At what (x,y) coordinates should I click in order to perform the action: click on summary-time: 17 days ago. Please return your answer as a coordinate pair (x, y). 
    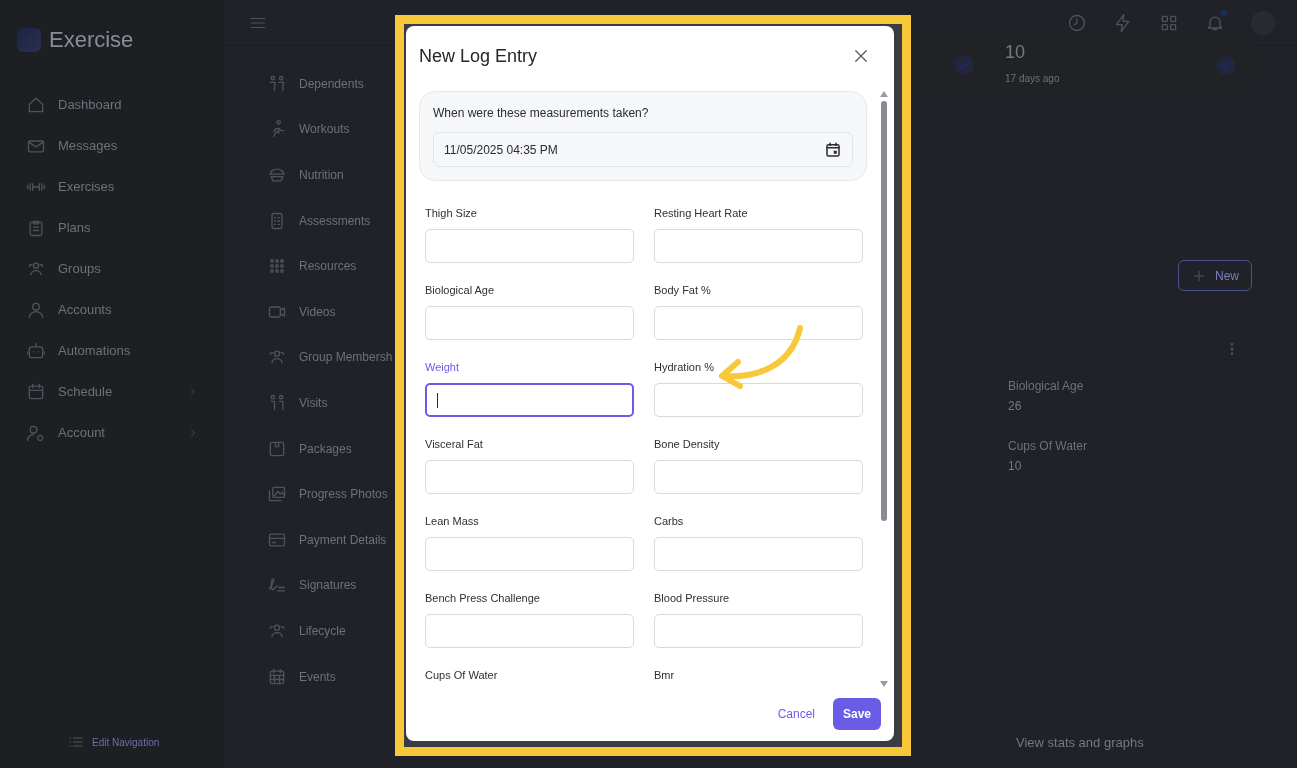
    Looking at the image, I should click on (1033, 78).